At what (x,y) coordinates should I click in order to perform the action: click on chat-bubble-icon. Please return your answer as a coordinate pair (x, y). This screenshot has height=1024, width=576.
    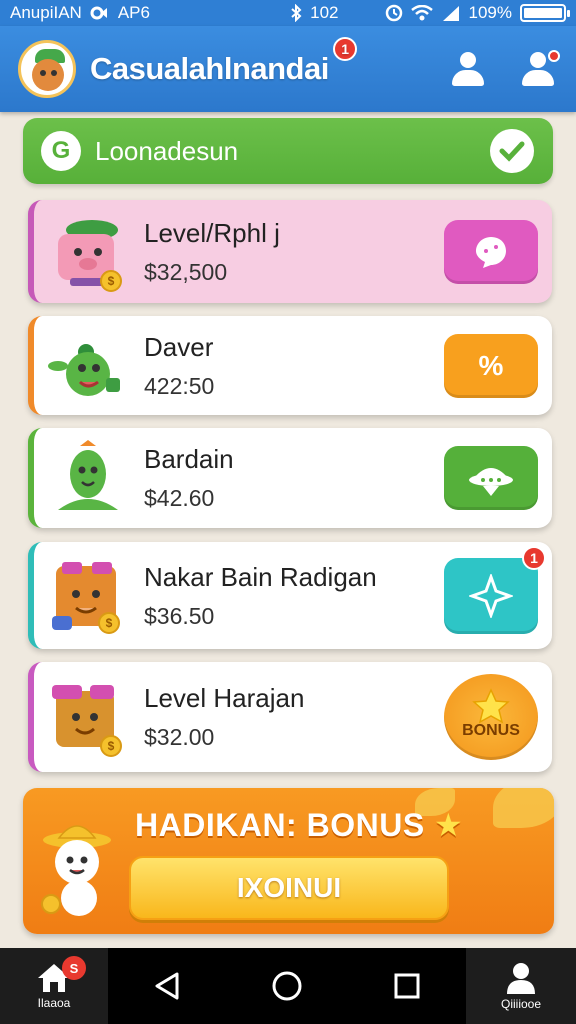
    Looking at the image, I should click on (491, 252).